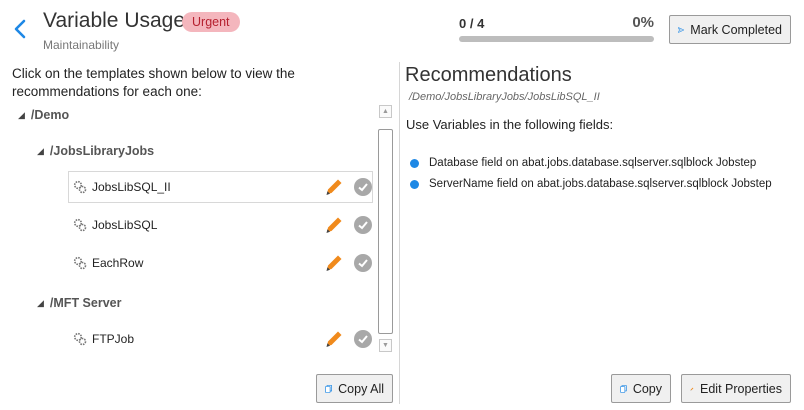 This screenshot has height=410, width=804. Describe the element at coordinates (81, 45) in the screenshot. I see `category-subtitle: Maintainability` at that location.